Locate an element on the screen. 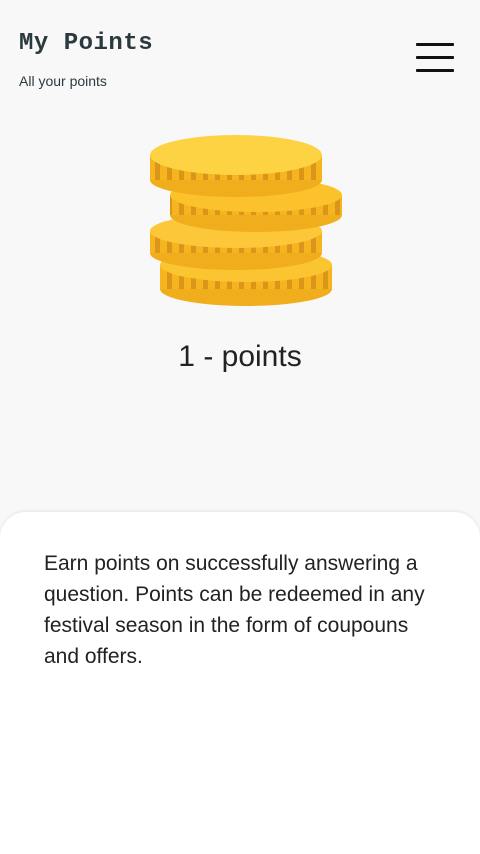 The height and width of the screenshot is (854, 480). points-count: 1 - points is located at coordinates (240, 356).